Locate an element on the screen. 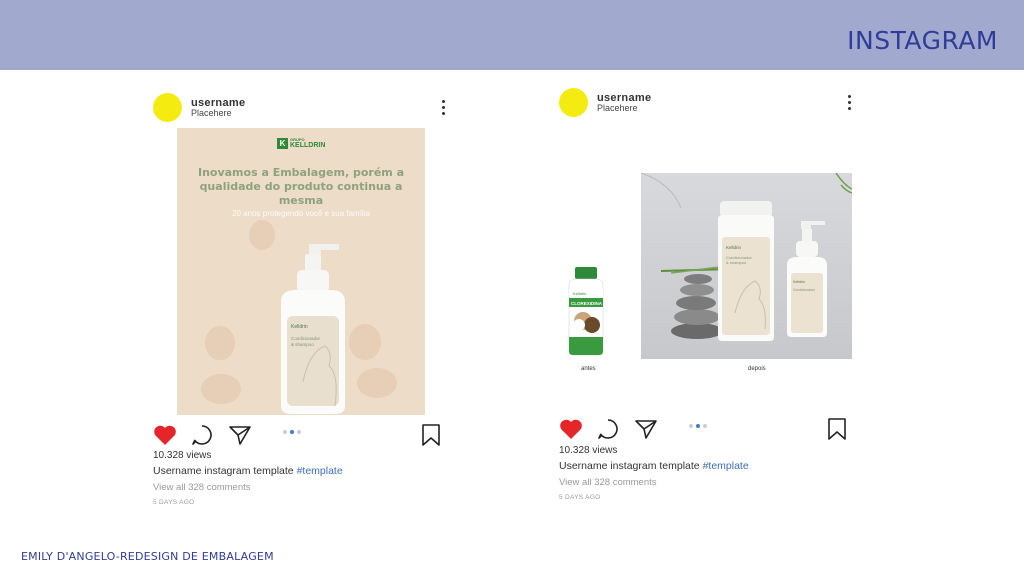  brand-logo: K GRUPO KELLDRIN is located at coordinates (301, 143).